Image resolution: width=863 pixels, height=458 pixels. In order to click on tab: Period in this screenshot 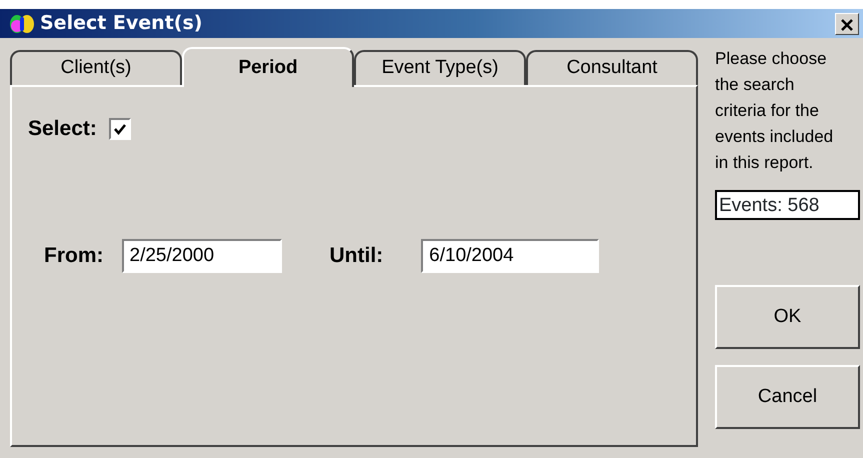, I will do `click(268, 67)`.